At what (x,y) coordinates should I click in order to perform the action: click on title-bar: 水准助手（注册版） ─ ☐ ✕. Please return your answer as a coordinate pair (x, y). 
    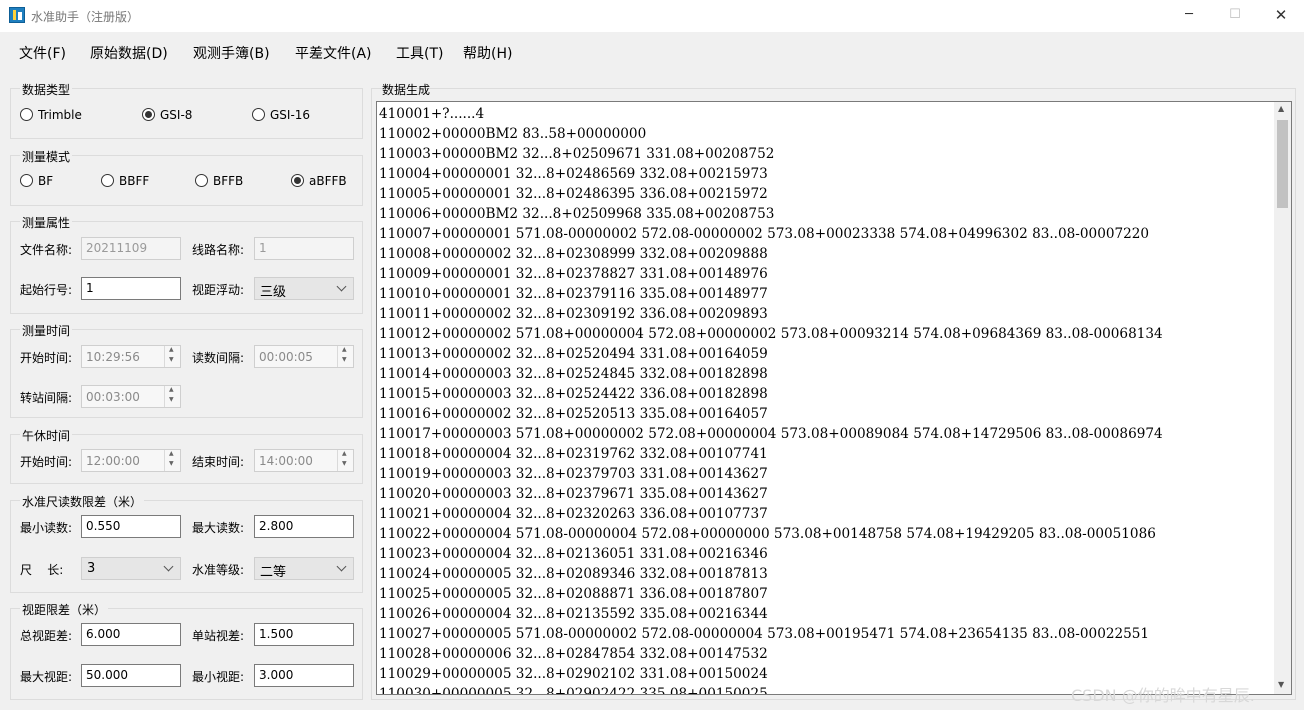
    Looking at the image, I should click on (652, 16).